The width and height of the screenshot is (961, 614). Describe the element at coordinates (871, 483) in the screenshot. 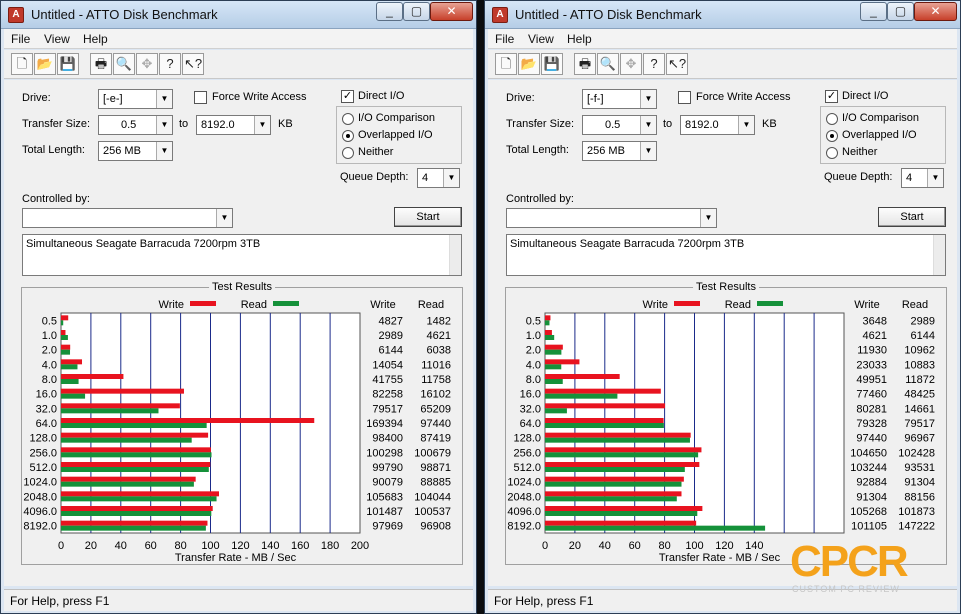

I see `write-value: 92884` at that location.